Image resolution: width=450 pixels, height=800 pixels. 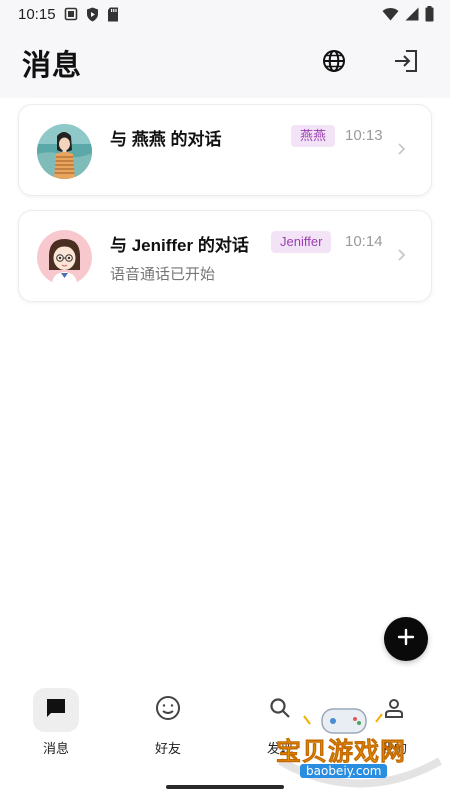 I want to click on smiley-icon, so click(x=168, y=710).